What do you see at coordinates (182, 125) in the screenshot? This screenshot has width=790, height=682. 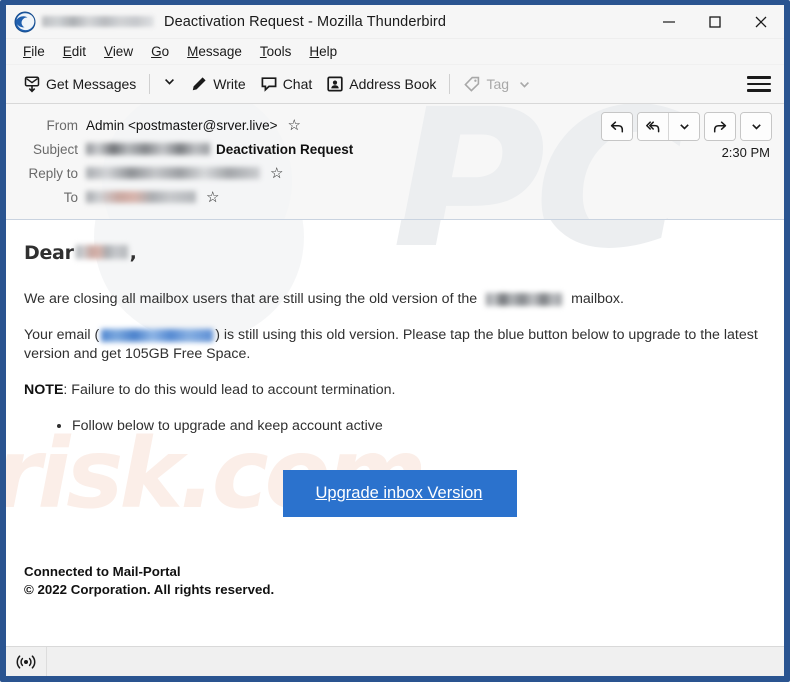 I see `from-value: Admin <postmaster@srver.live>` at bounding box center [182, 125].